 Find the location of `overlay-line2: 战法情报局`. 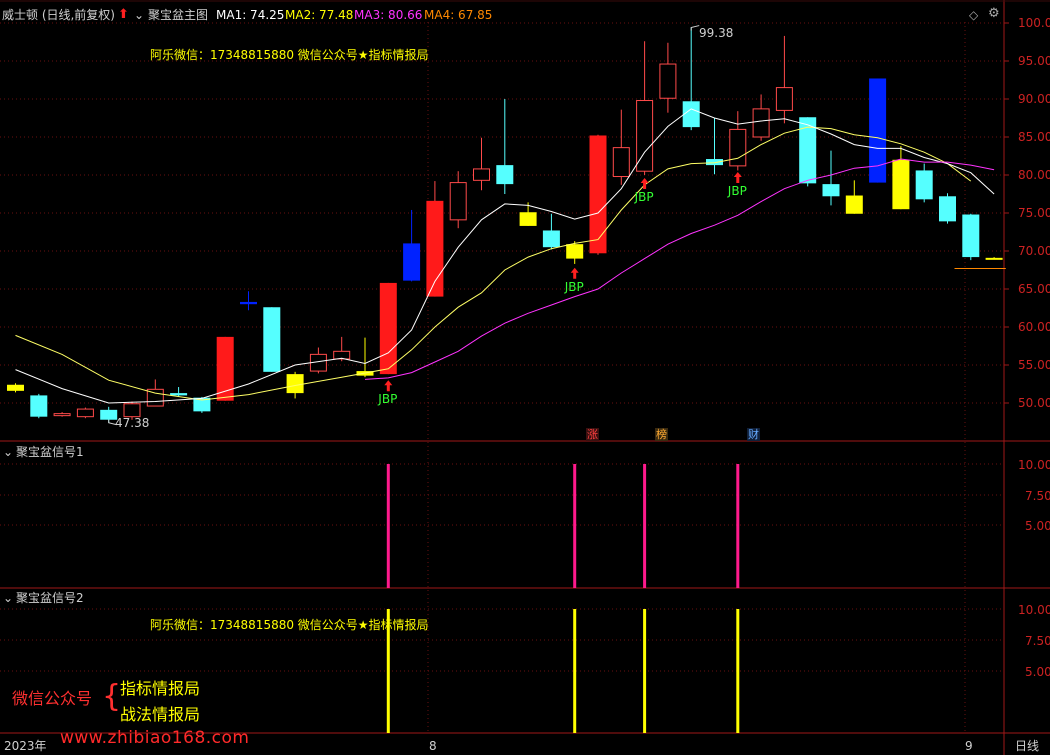

overlay-line2: 战法情报局 is located at coordinates (160, 714).